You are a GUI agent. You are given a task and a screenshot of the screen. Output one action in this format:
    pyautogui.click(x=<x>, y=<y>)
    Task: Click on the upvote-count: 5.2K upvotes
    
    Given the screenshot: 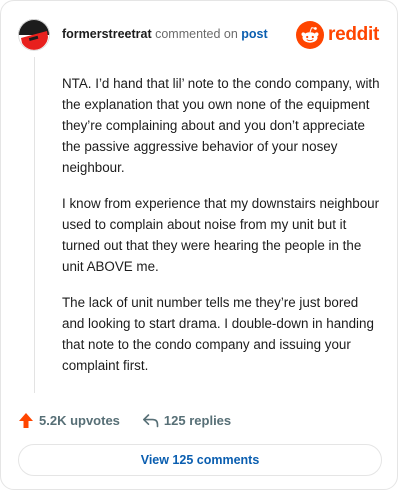 What is the action you would take?
    pyautogui.click(x=79, y=420)
    